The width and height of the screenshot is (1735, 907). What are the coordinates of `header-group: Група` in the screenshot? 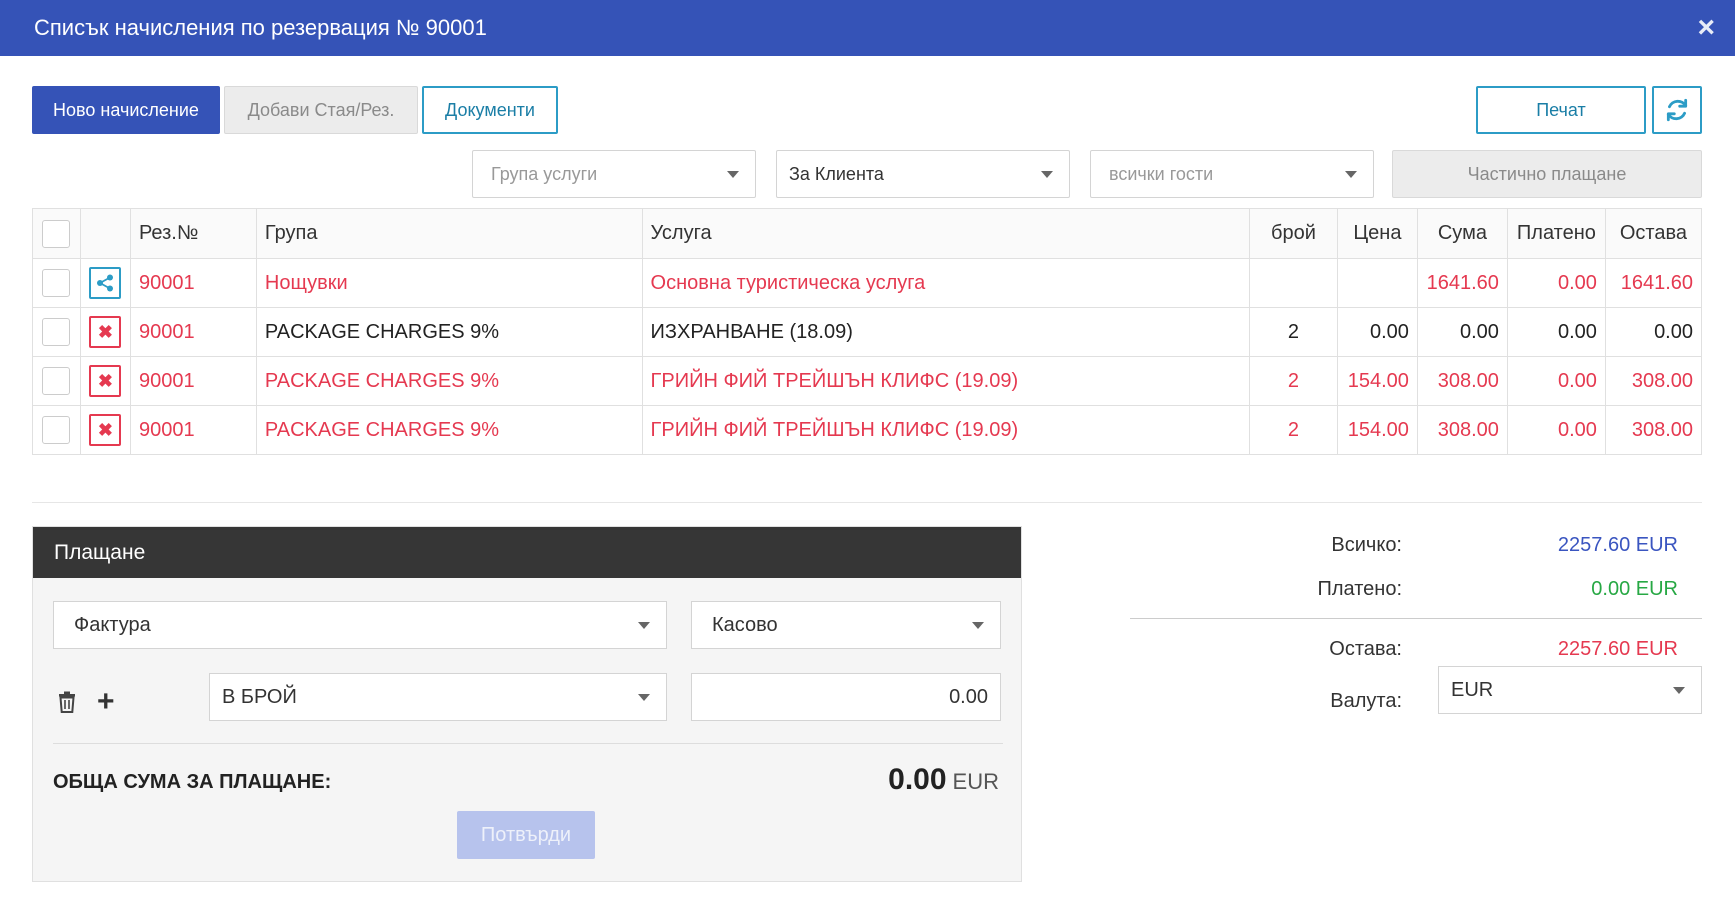 It's located at (449, 233).